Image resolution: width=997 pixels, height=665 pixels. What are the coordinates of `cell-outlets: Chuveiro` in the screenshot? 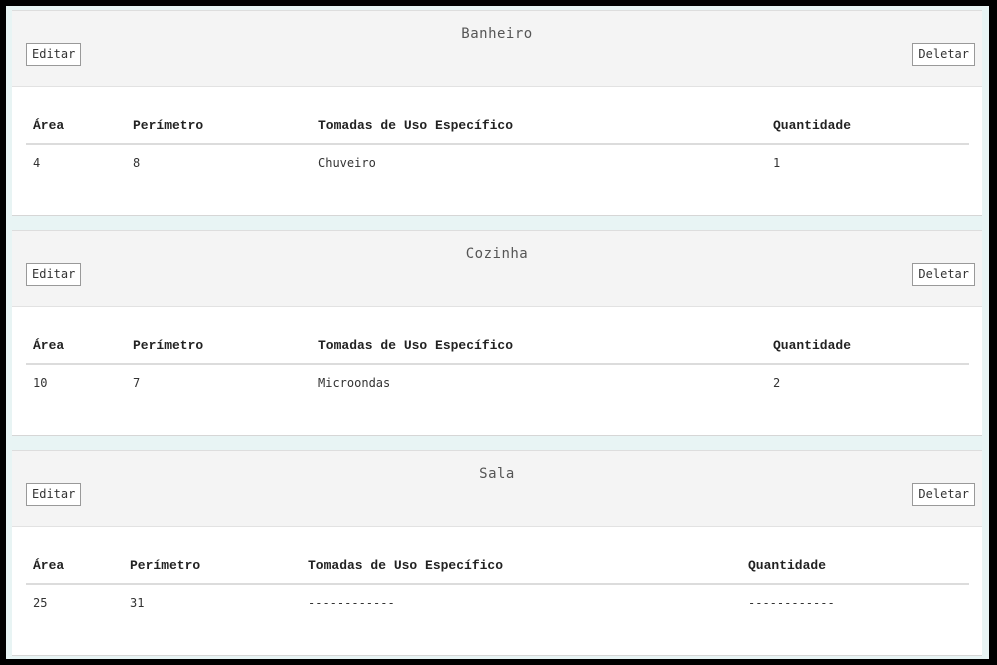 It's located at (347, 163).